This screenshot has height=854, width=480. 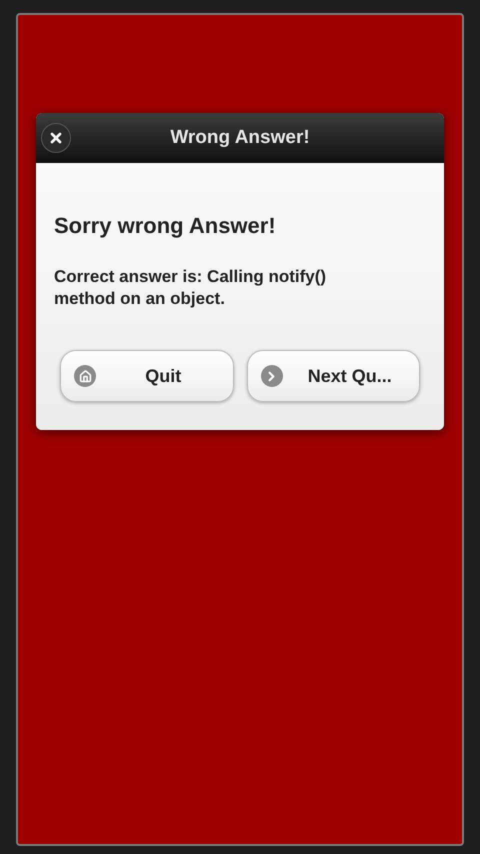 I want to click on close-icon, so click(x=56, y=138).